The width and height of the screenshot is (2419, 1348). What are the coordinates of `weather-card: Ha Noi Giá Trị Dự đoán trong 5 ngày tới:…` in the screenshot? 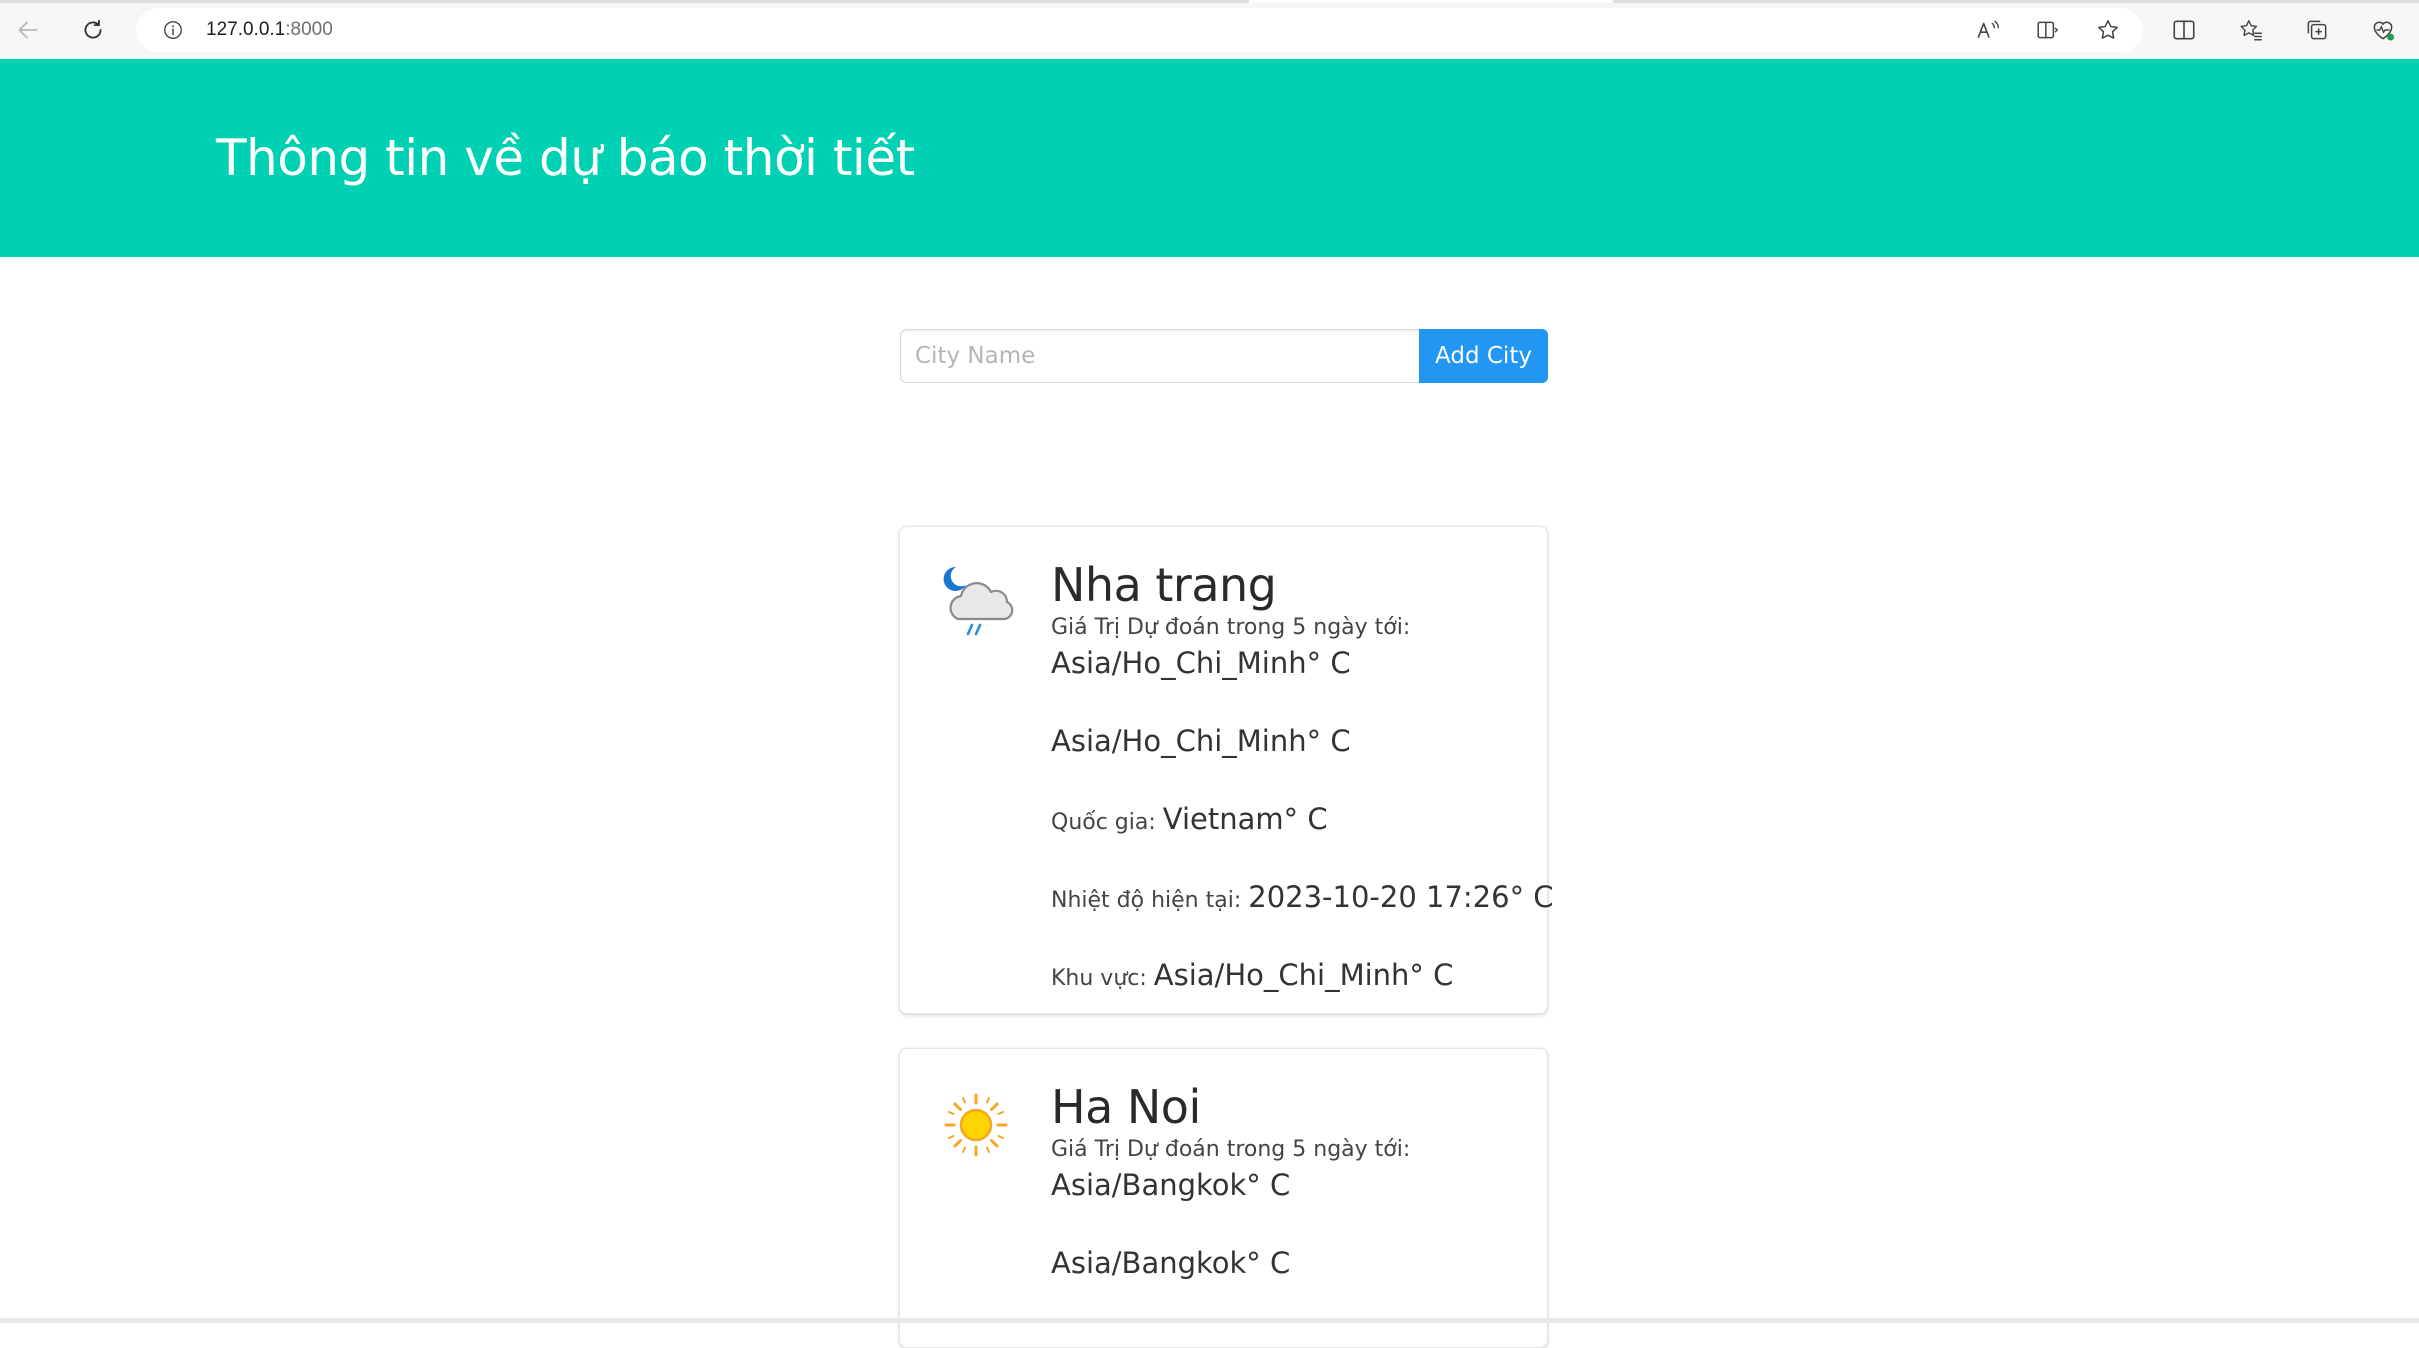 It's located at (1223, 1198).